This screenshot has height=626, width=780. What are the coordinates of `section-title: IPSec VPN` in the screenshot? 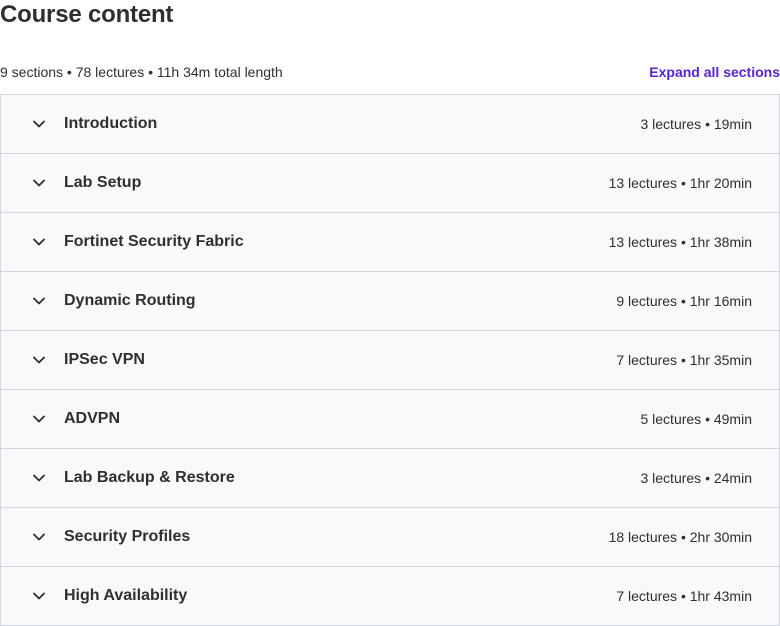 It's located at (104, 359).